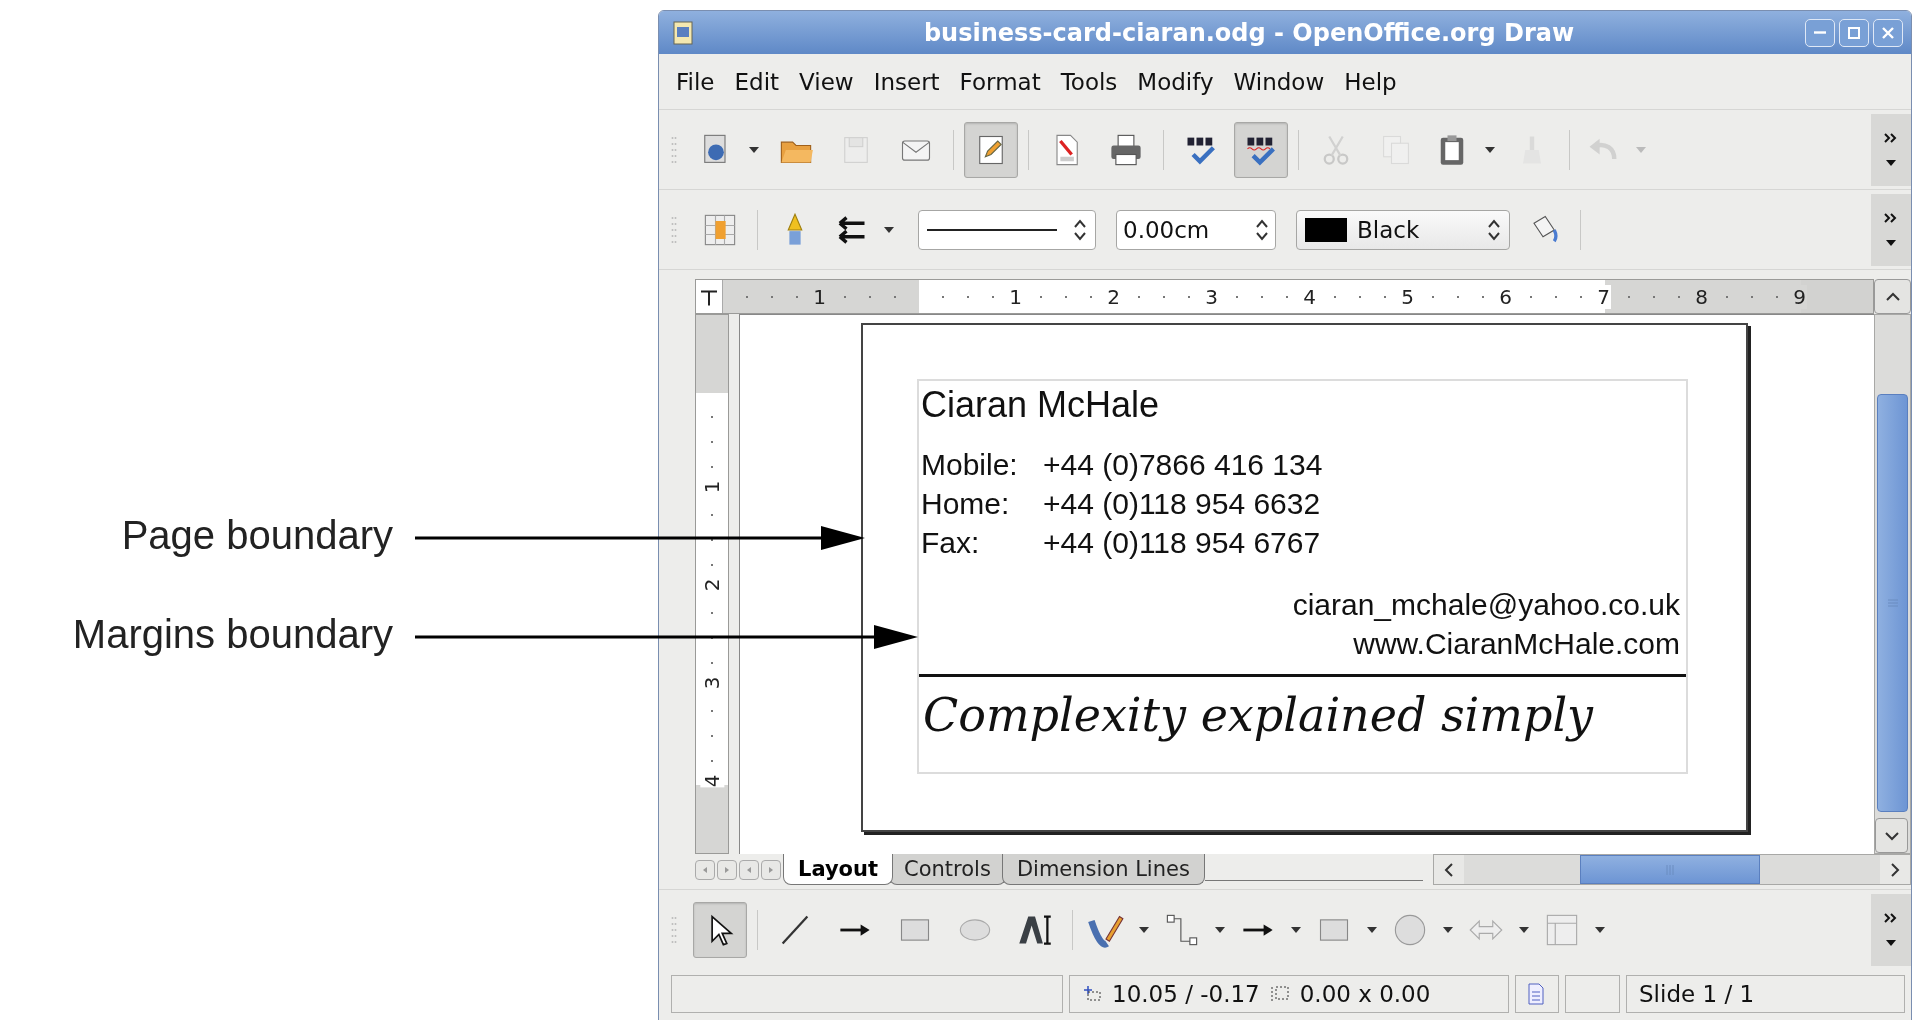 This screenshot has height=1020, width=1915. Describe the element at coordinates (1000, 81) in the screenshot. I see `menu-item: Format` at that location.